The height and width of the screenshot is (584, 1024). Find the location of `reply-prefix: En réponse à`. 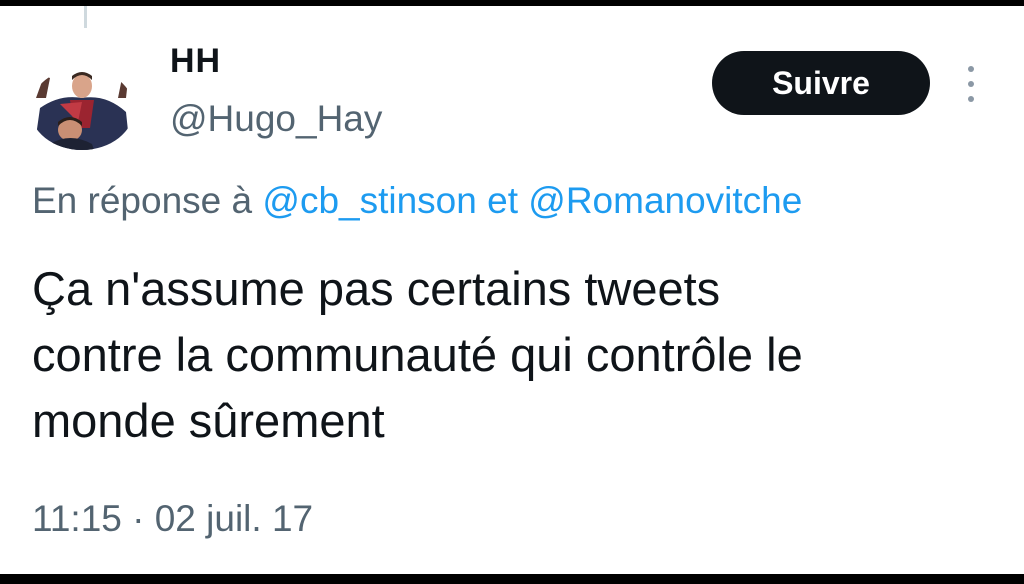

reply-prefix: En réponse à is located at coordinates (142, 200).